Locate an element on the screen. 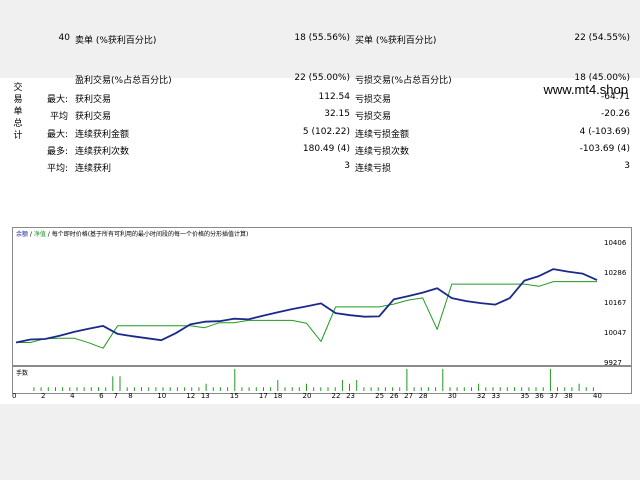 The width and height of the screenshot is (640, 480). x-tick-label: 13 is located at coordinates (205, 396).